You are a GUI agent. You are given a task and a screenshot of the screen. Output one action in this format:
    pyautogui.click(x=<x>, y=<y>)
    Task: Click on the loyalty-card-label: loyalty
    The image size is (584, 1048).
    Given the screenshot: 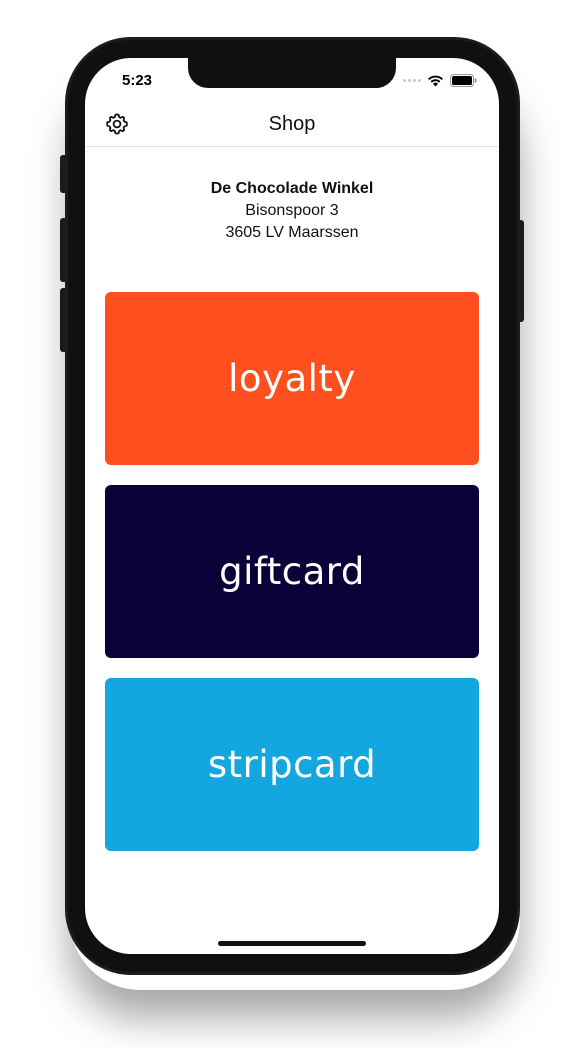 What is the action you would take?
    pyautogui.click(x=292, y=378)
    